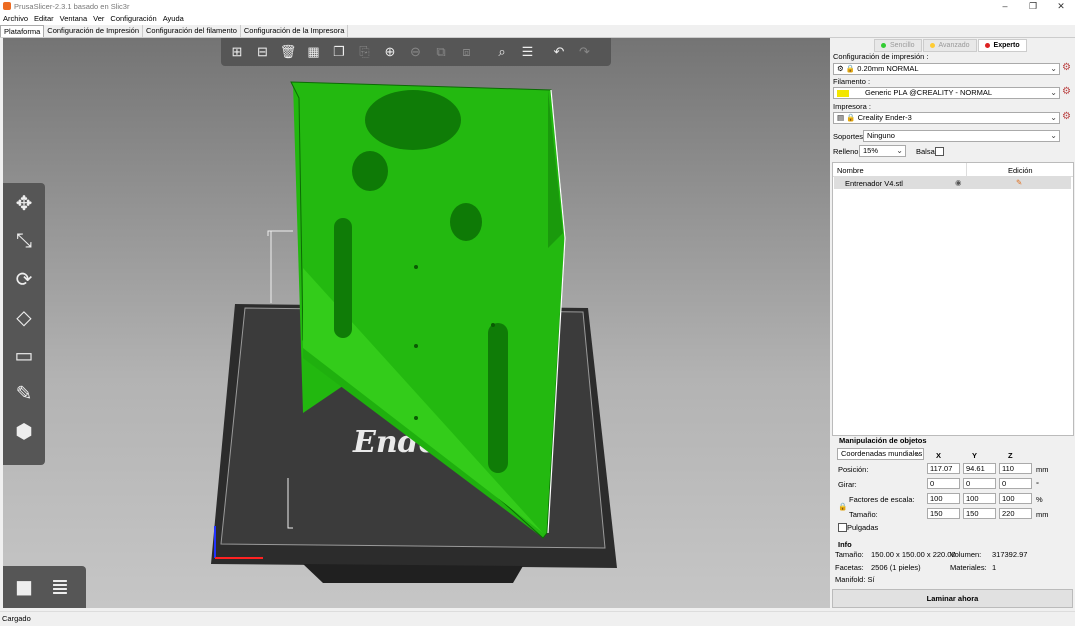 This screenshot has width=1075, height=626. I want to click on mode-expert: Experto, so click(1002, 45).